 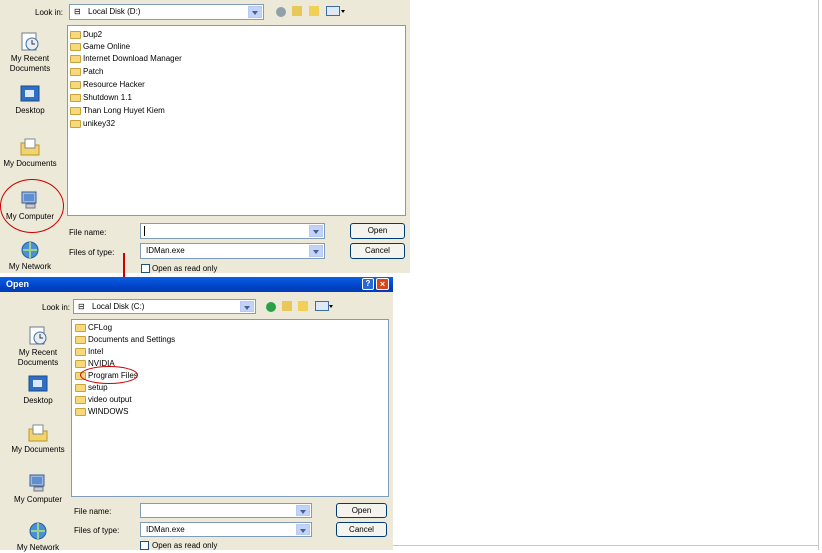 I want to click on title-bar: Open ? ×, so click(x=196, y=284).